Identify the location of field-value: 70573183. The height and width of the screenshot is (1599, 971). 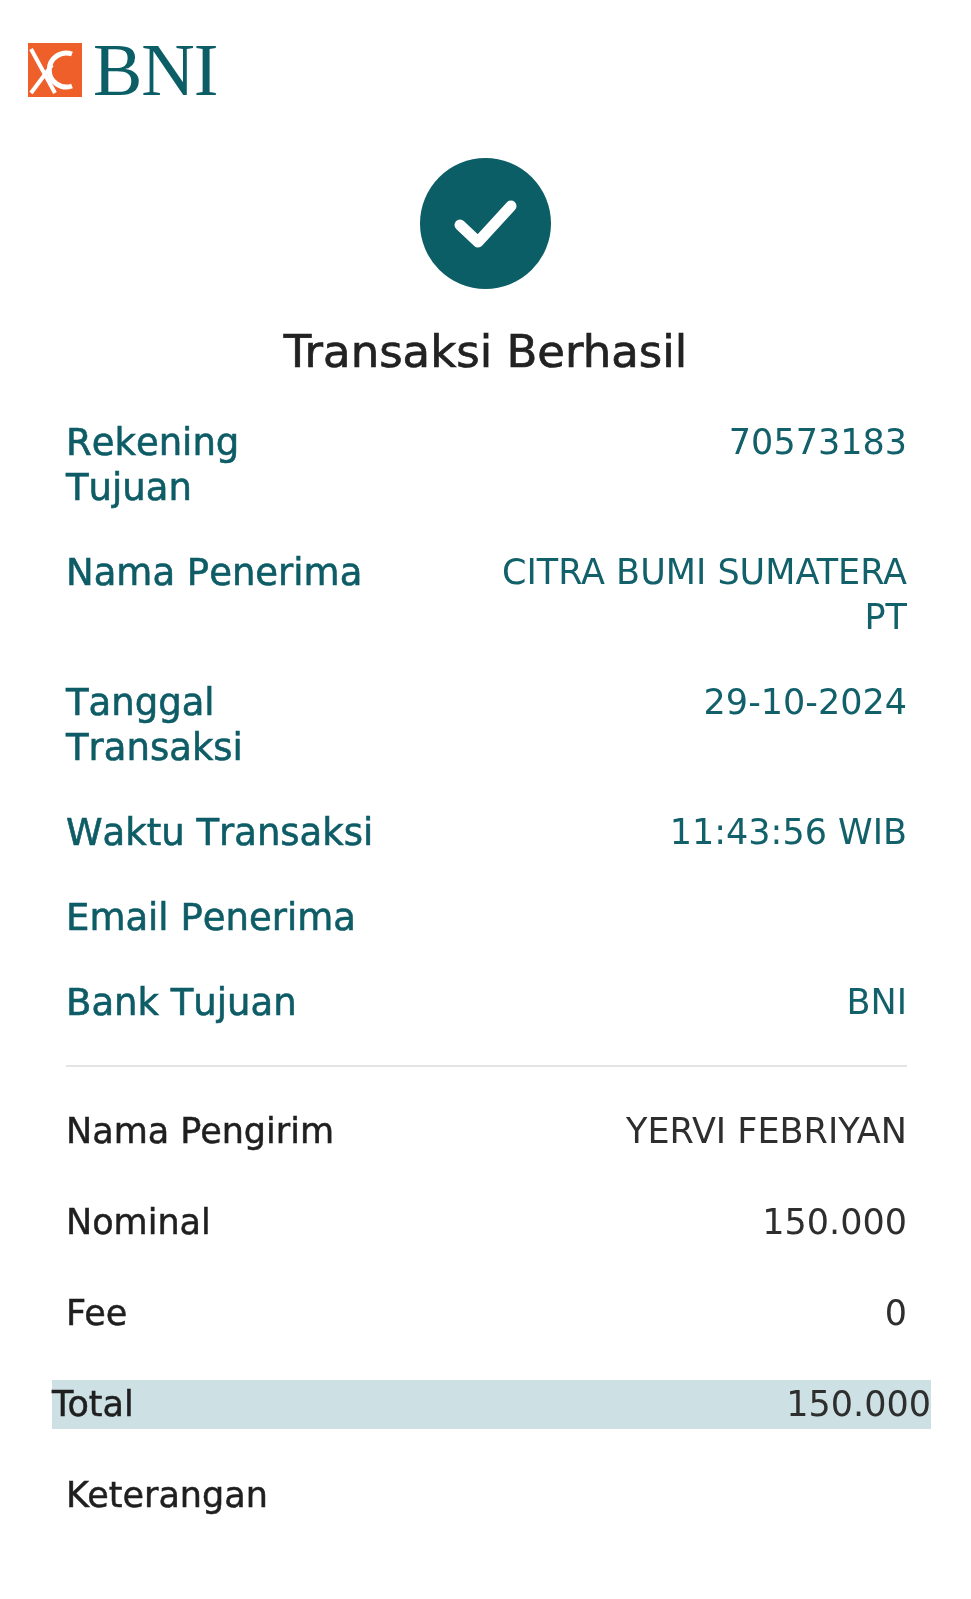
(817, 442).